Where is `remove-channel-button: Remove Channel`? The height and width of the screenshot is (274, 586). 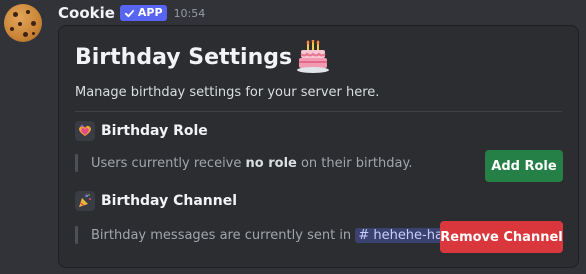 remove-channel-button: Remove Channel is located at coordinates (501, 237).